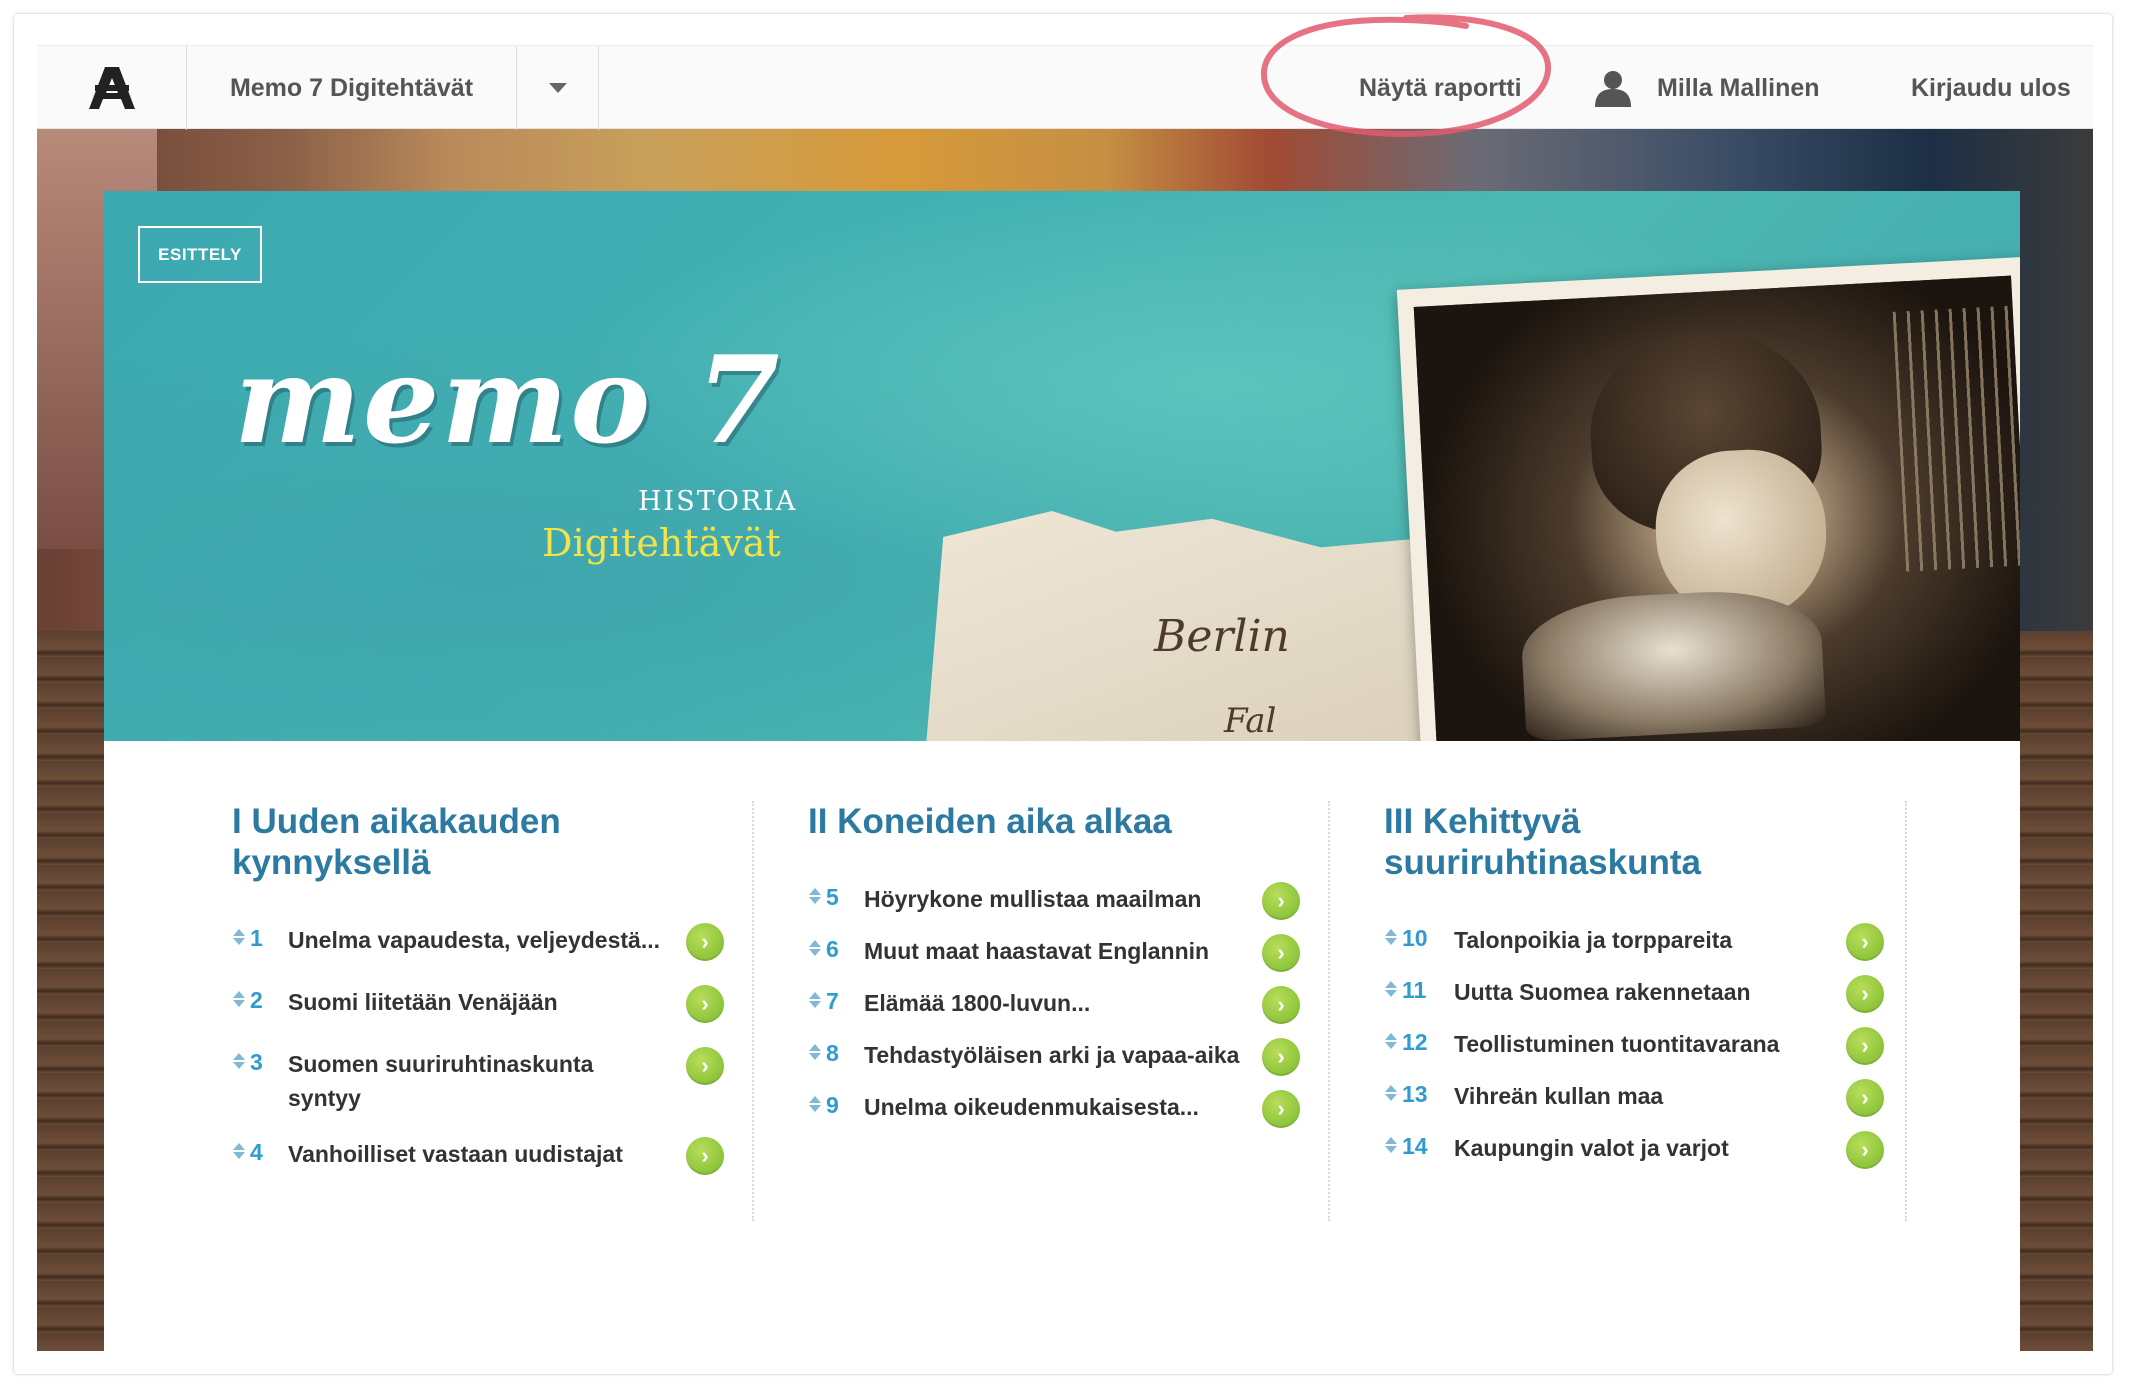 The width and height of the screenshot is (2130, 1391). I want to click on chapter-item: 11 Uutta Suomea rakennetaan ›, so click(1634, 995).